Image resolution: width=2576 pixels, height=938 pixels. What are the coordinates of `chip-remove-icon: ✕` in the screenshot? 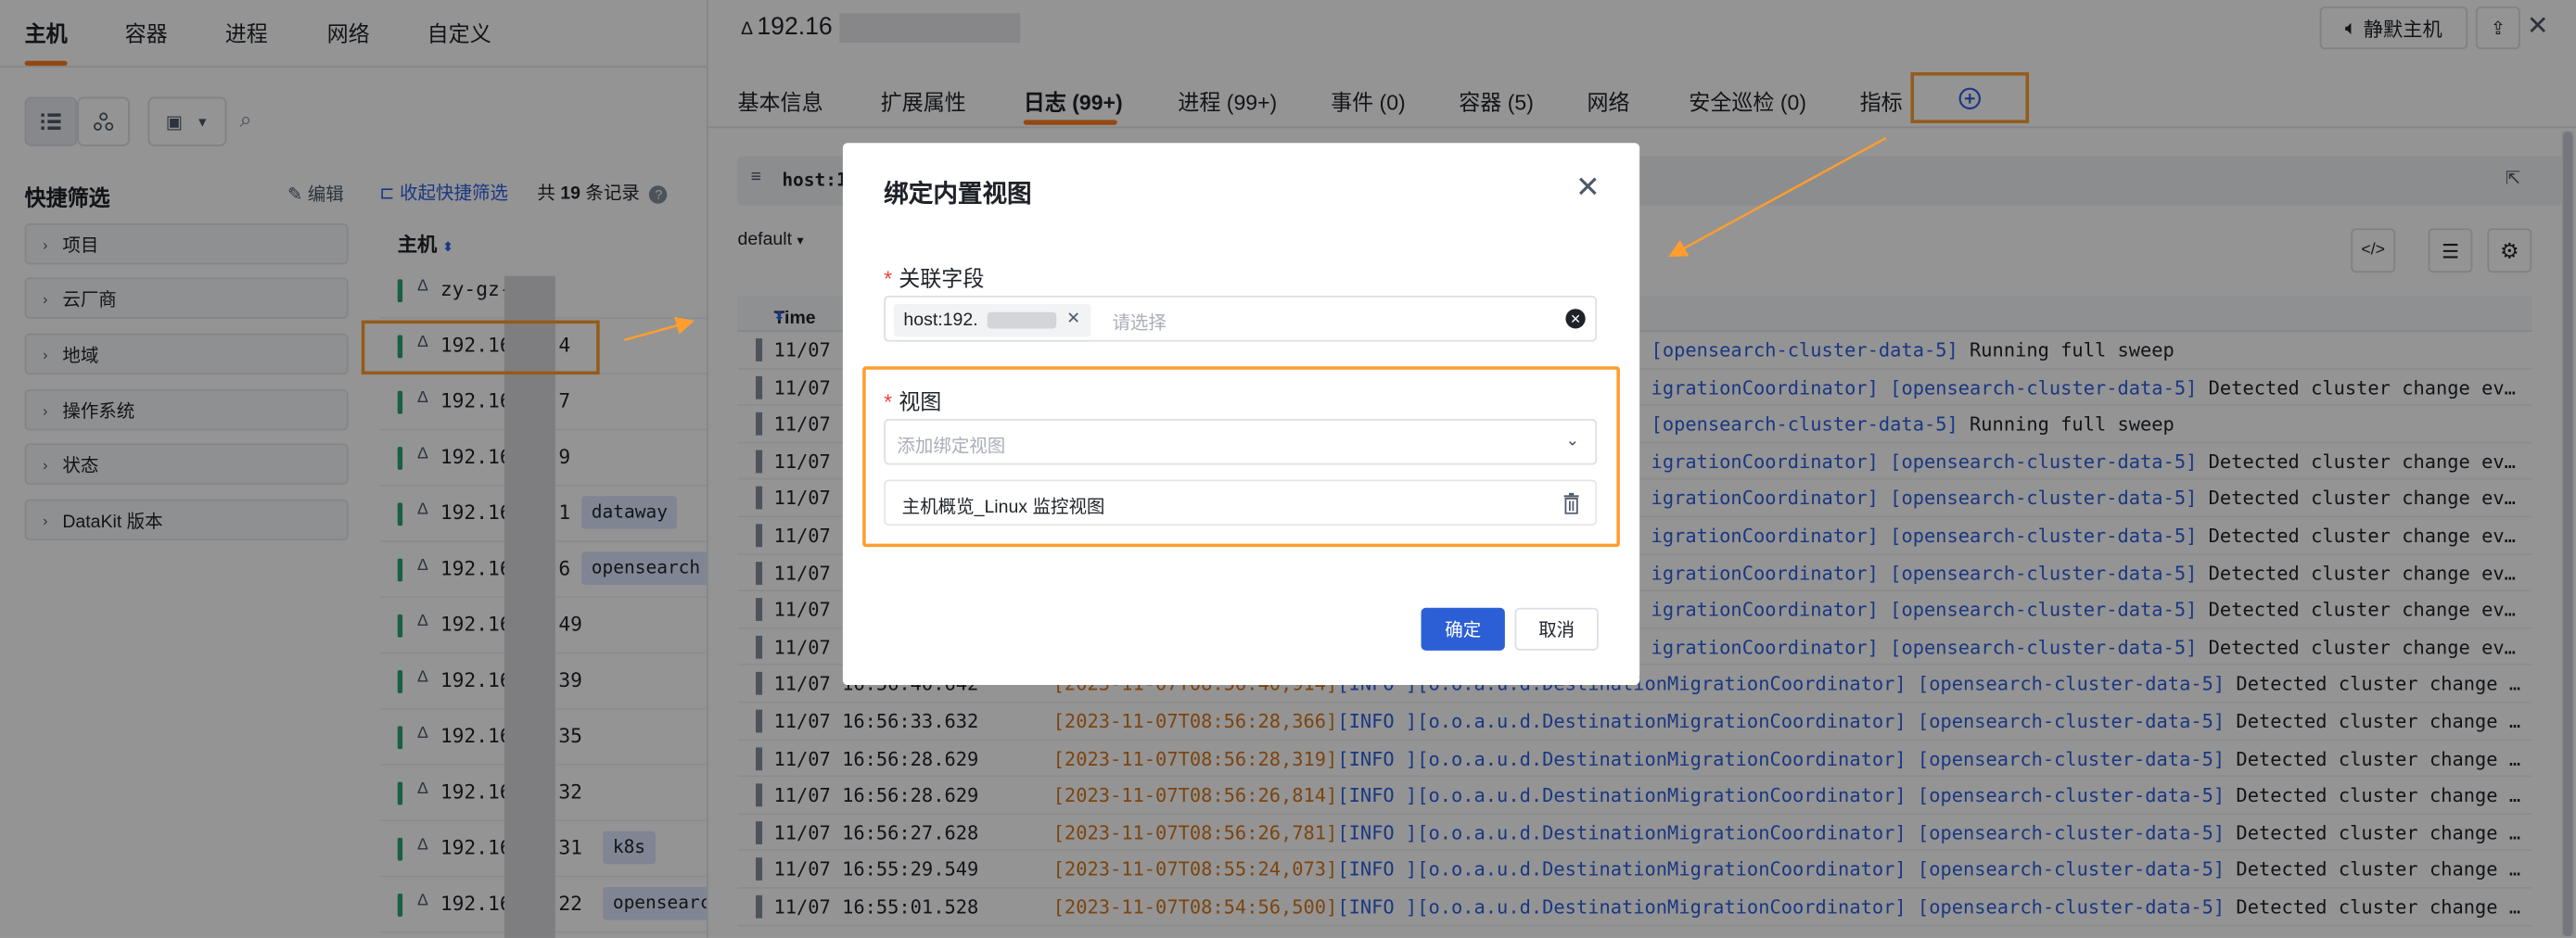 It's located at (1073, 320).